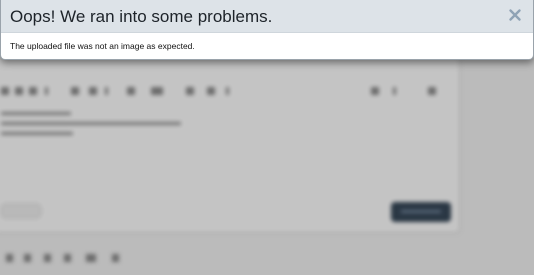 The height and width of the screenshot is (275, 534). I want to click on close-button, so click(515, 15).